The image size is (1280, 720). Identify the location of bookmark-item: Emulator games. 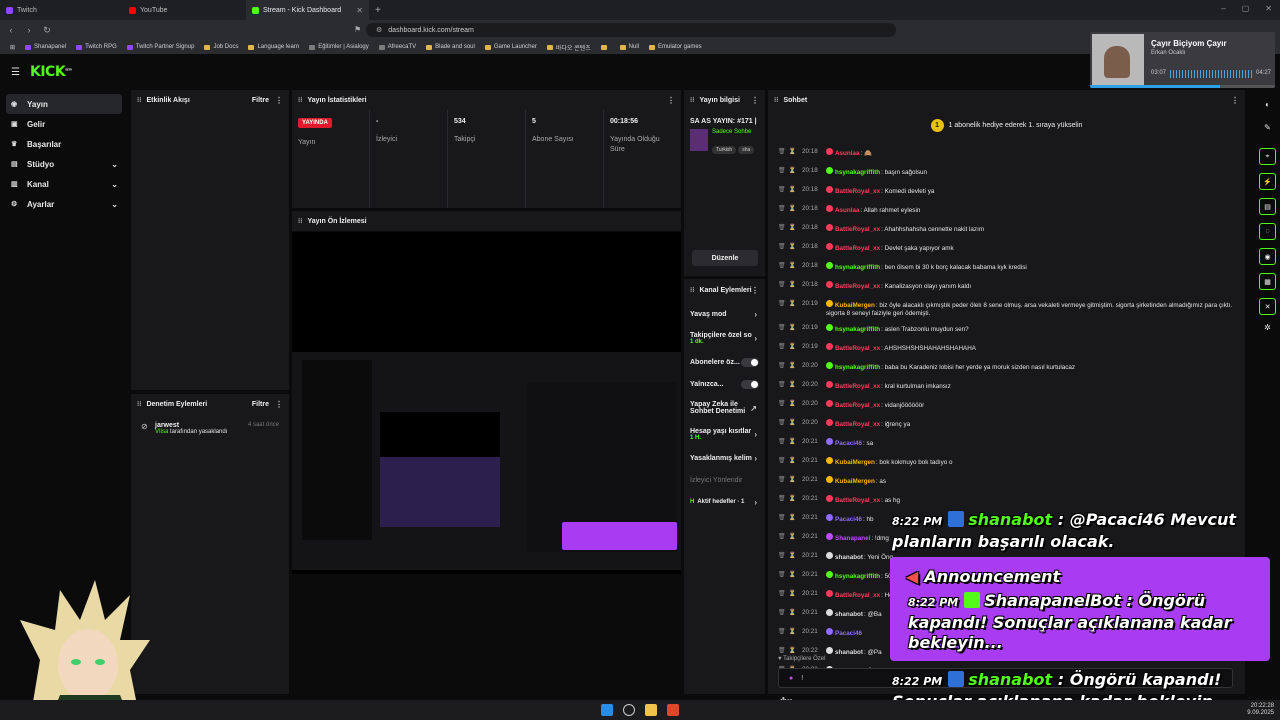
(675, 47).